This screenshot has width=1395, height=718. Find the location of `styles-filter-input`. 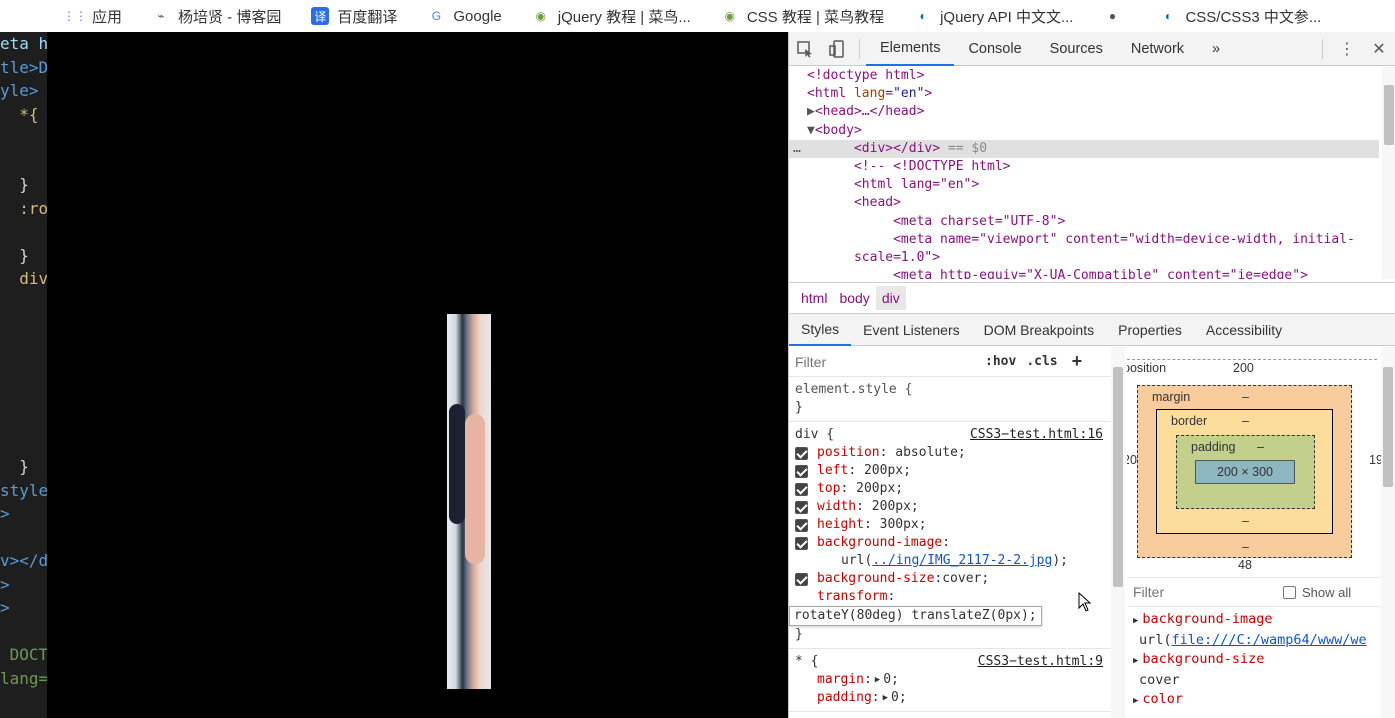

styles-filter-input is located at coordinates (885, 361).